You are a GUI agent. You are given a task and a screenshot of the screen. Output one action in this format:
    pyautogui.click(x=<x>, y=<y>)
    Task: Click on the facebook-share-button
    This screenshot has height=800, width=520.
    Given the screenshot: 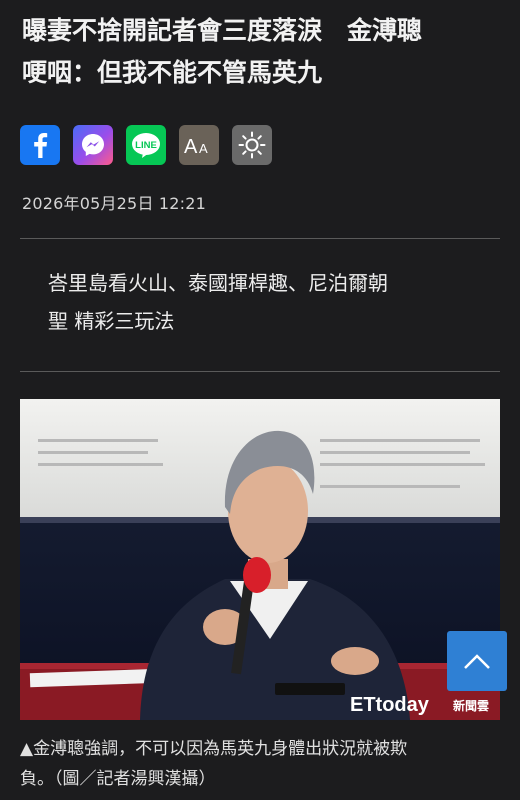 What is the action you would take?
    pyautogui.click(x=40, y=145)
    